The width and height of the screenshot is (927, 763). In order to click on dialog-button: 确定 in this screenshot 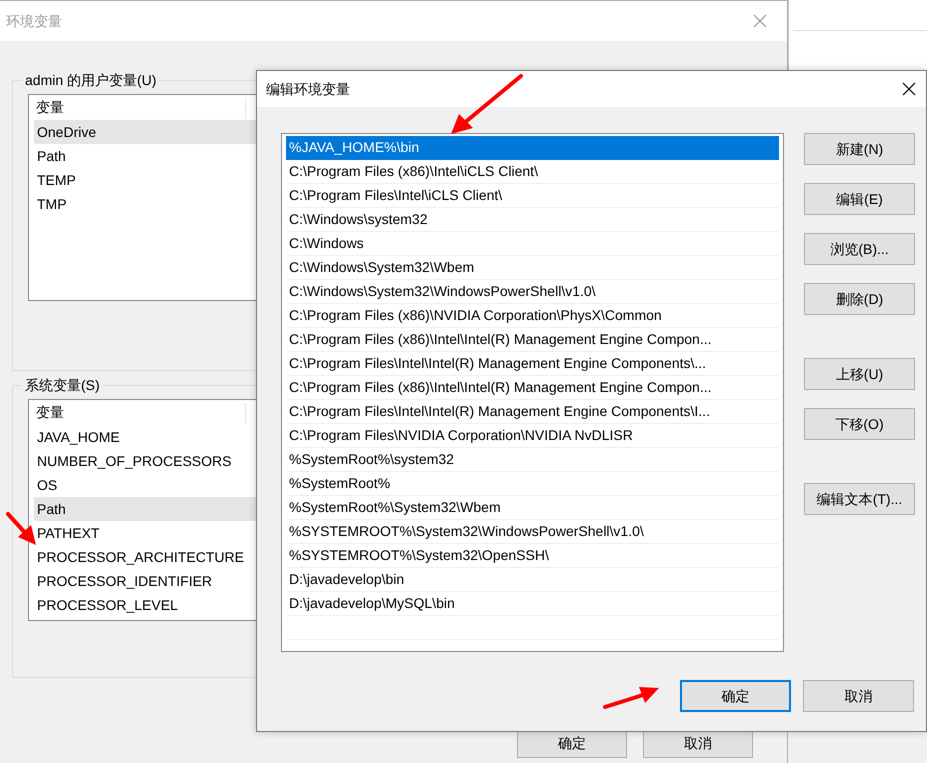, I will do `click(735, 696)`.